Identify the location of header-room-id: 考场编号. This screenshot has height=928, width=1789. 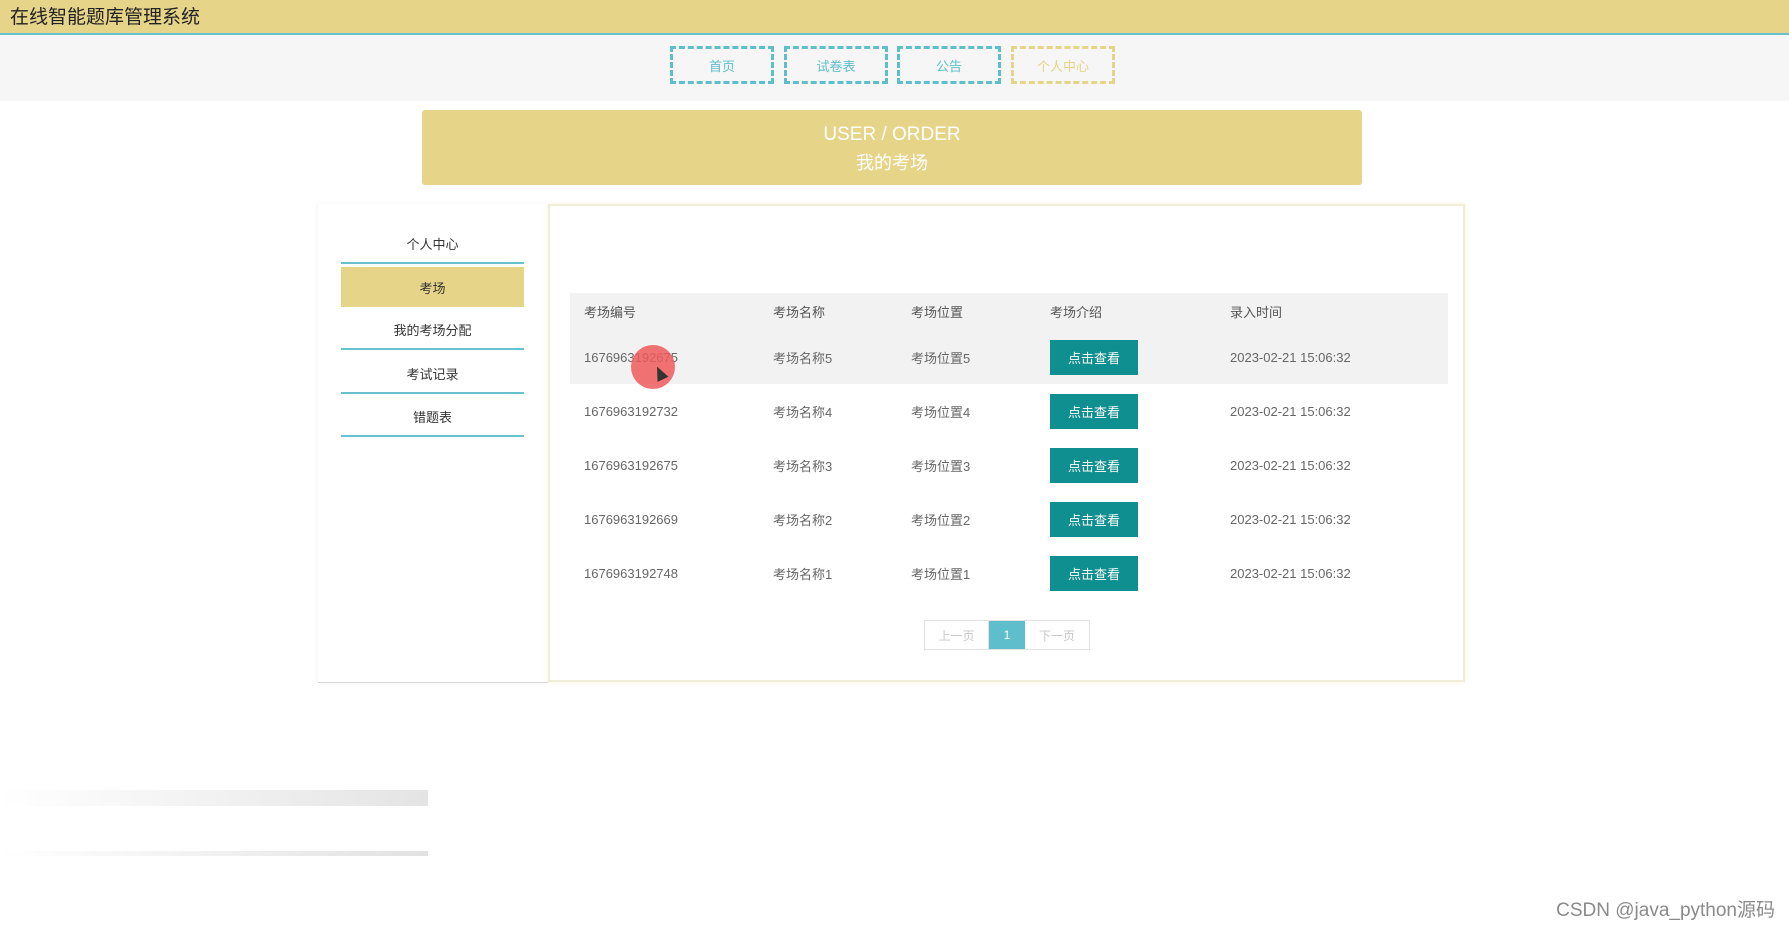
(610, 312).